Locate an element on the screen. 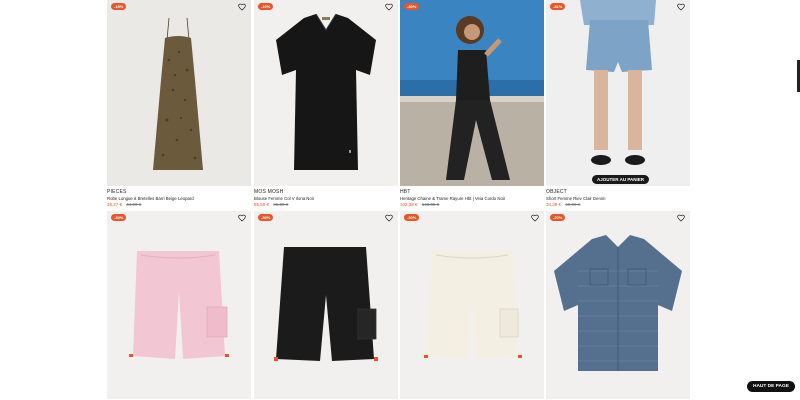 The width and height of the screenshot is (800, 400). current-price: 102,38 € is located at coordinates (409, 204).